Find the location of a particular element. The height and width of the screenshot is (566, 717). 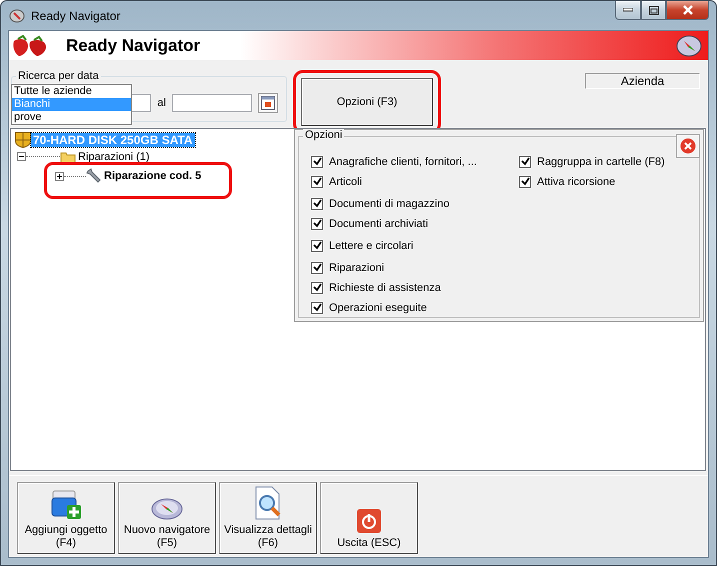

toolbar-button: Uscita (ESC) is located at coordinates (369, 518).